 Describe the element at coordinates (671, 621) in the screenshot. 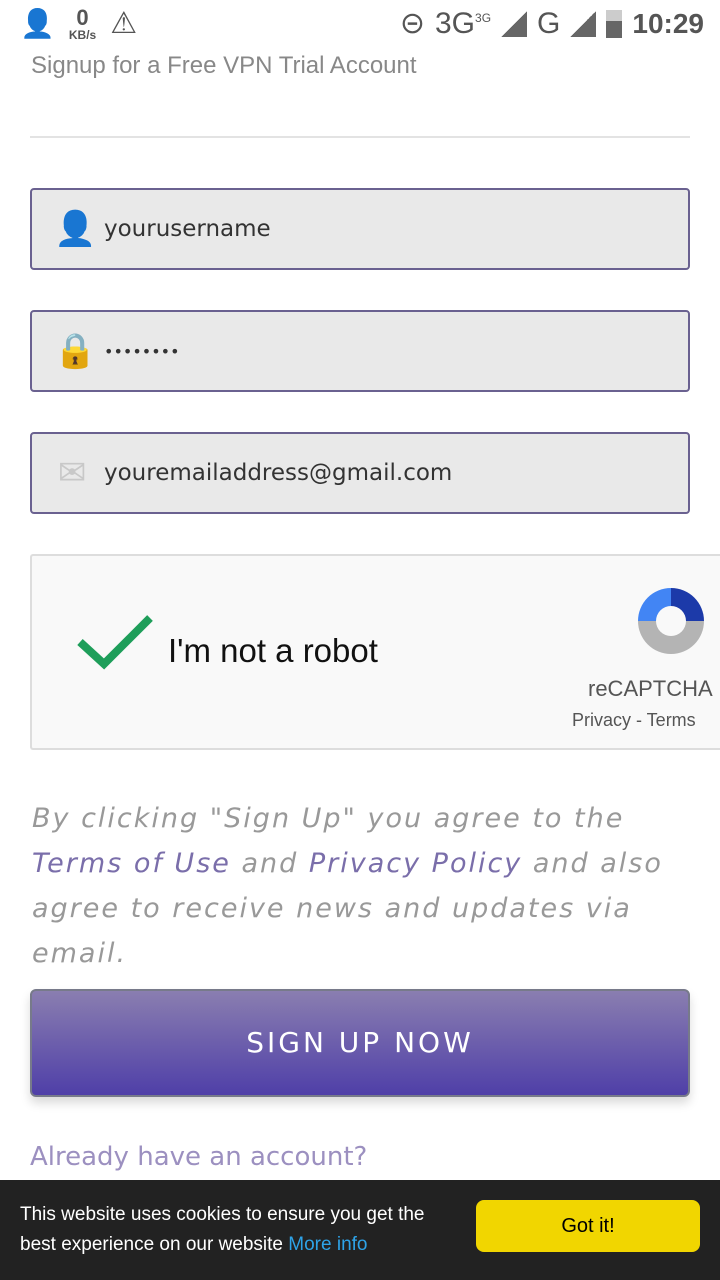

I see `recaptcha-logo-icon` at that location.